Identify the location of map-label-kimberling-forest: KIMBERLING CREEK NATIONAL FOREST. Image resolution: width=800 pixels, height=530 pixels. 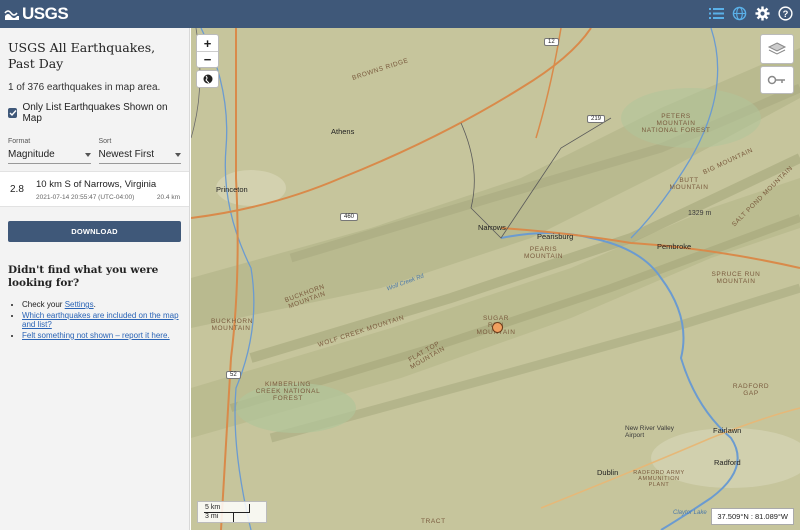
(288, 391).